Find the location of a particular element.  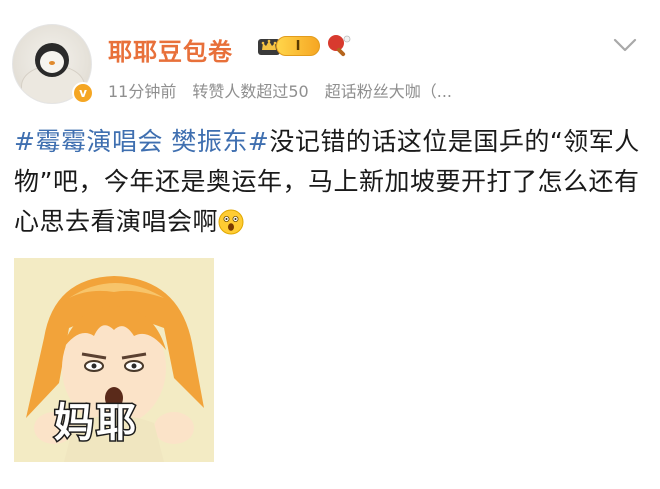

avatar: v is located at coordinates (53, 65).